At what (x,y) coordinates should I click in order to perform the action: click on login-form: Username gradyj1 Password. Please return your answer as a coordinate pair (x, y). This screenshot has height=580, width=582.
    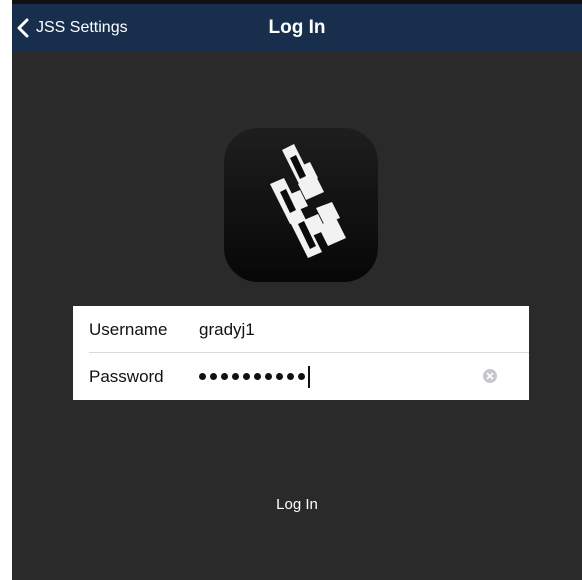
    Looking at the image, I should click on (301, 353).